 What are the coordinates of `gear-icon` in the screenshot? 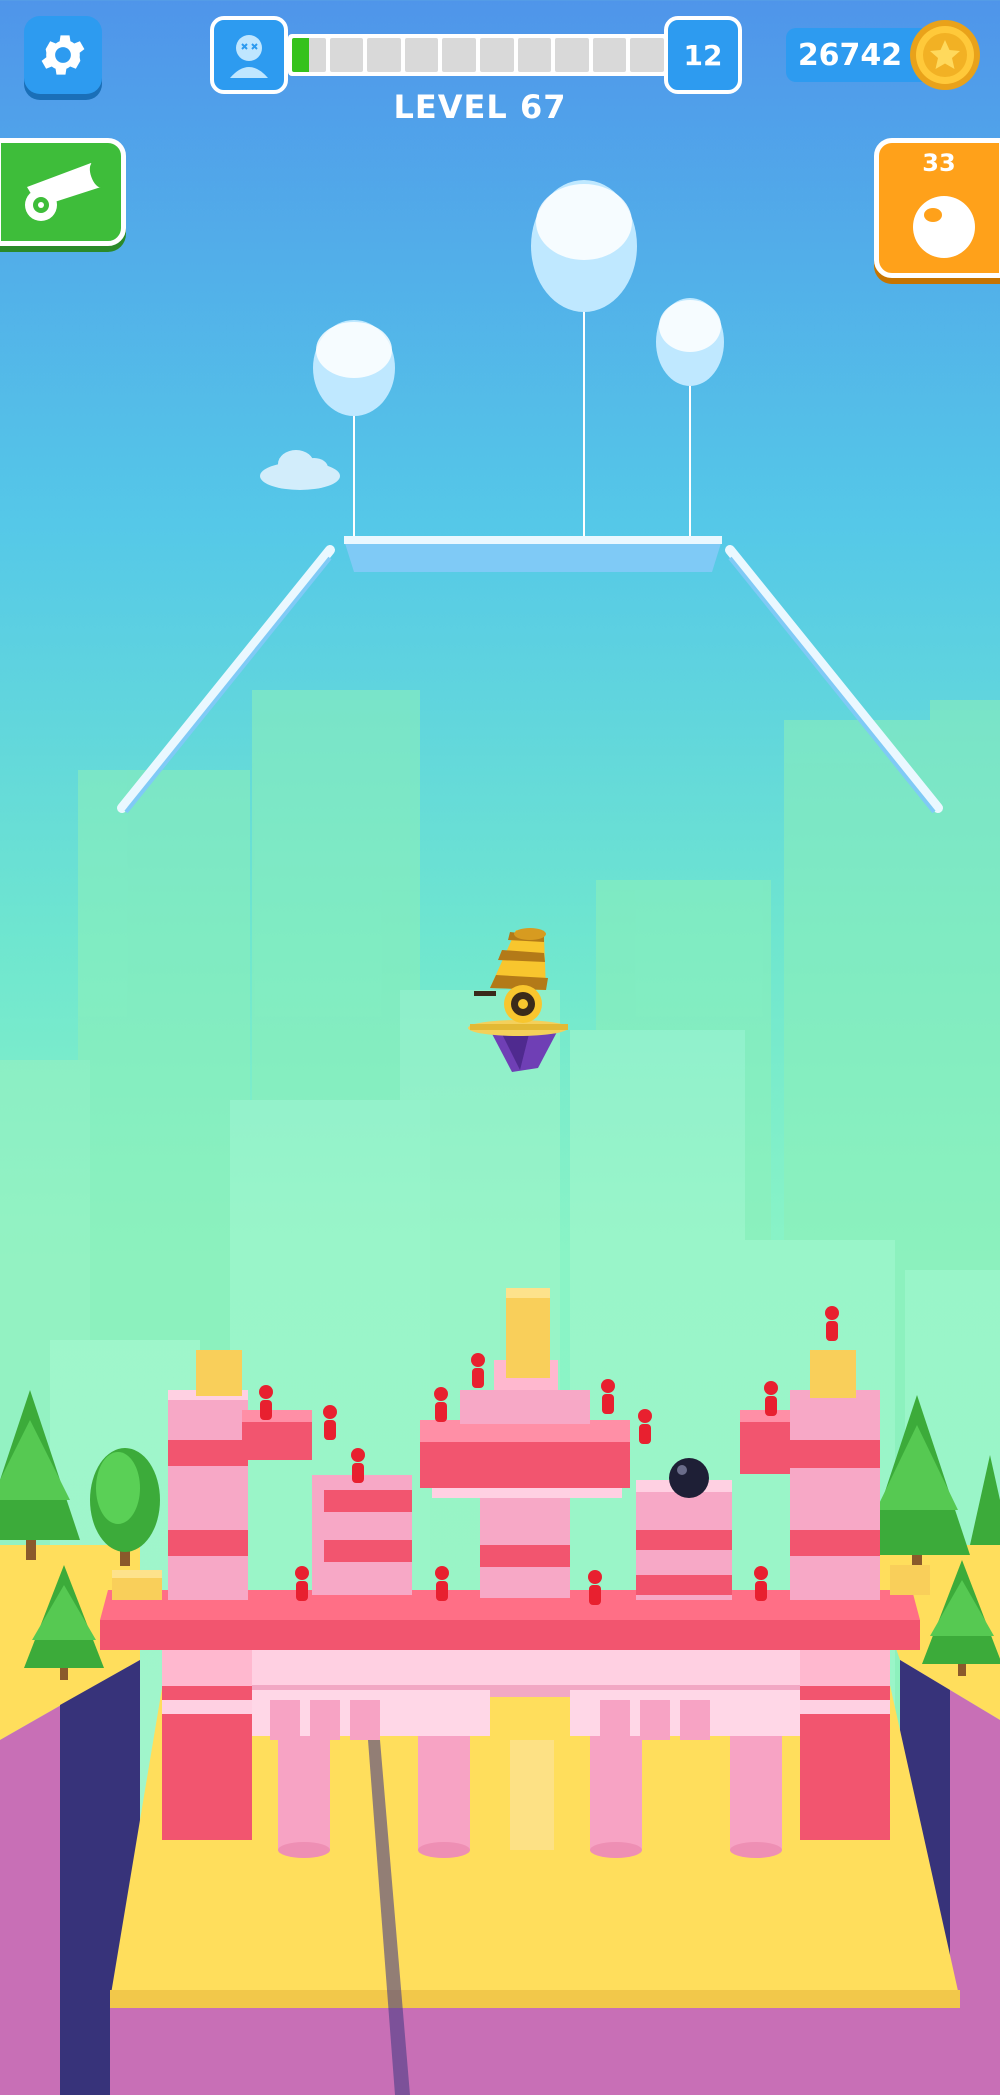 It's located at (63, 55).